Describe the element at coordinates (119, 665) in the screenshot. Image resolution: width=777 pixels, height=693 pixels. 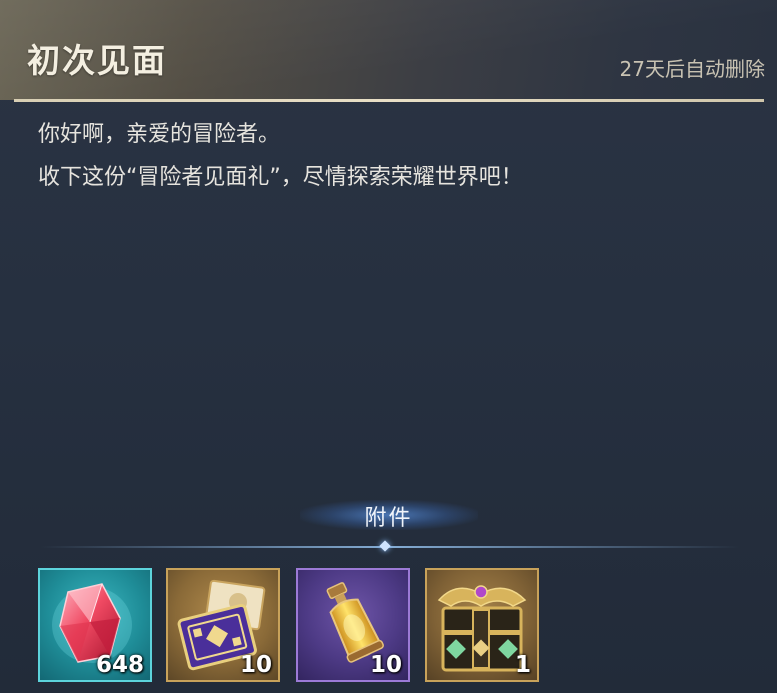
I see `item-count: 648` at that location.